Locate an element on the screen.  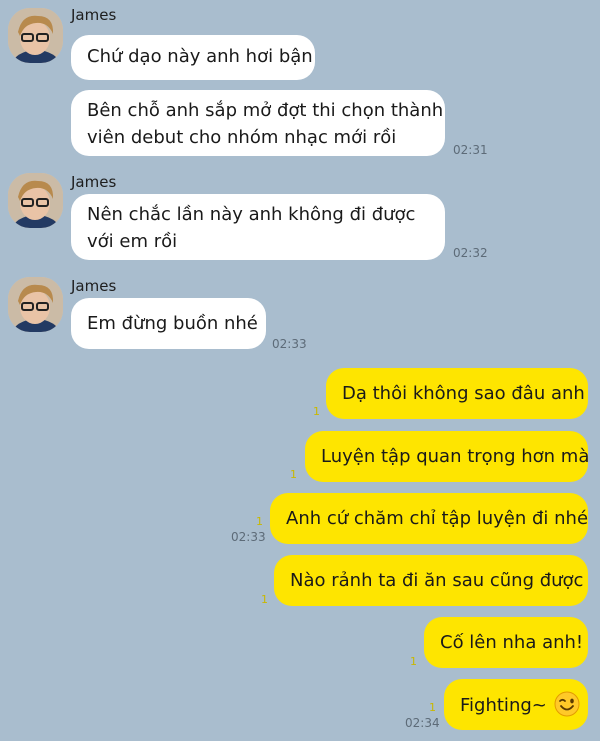
message-bubble: Dạ thôi không sao đâu anh is located at coordinates (457, 393).